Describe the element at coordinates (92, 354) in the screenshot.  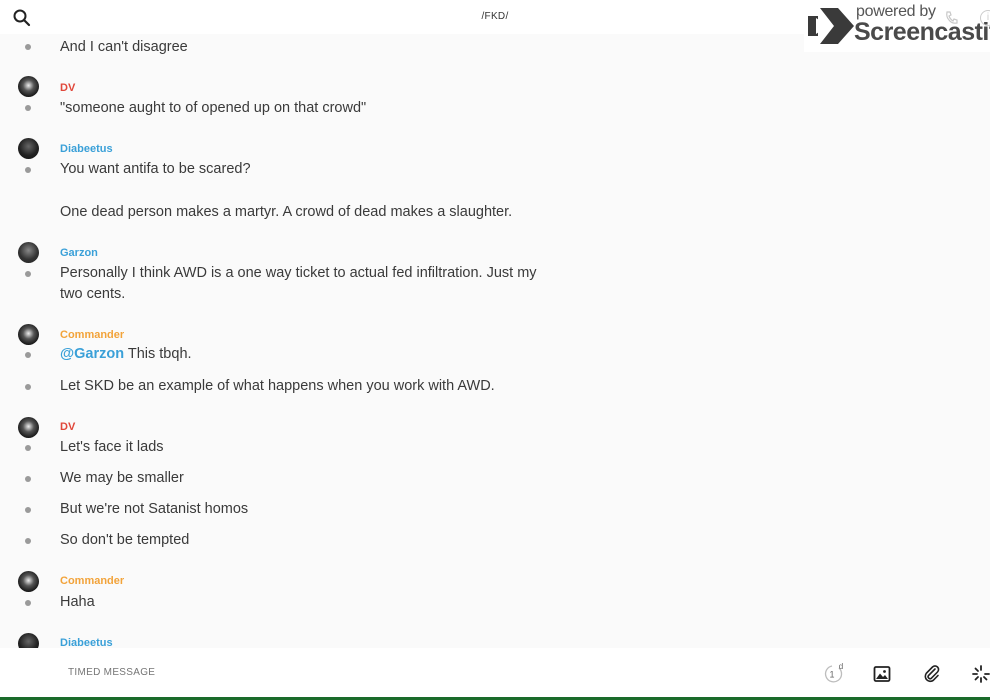
I see `mention-link: @Garzon` at that location.